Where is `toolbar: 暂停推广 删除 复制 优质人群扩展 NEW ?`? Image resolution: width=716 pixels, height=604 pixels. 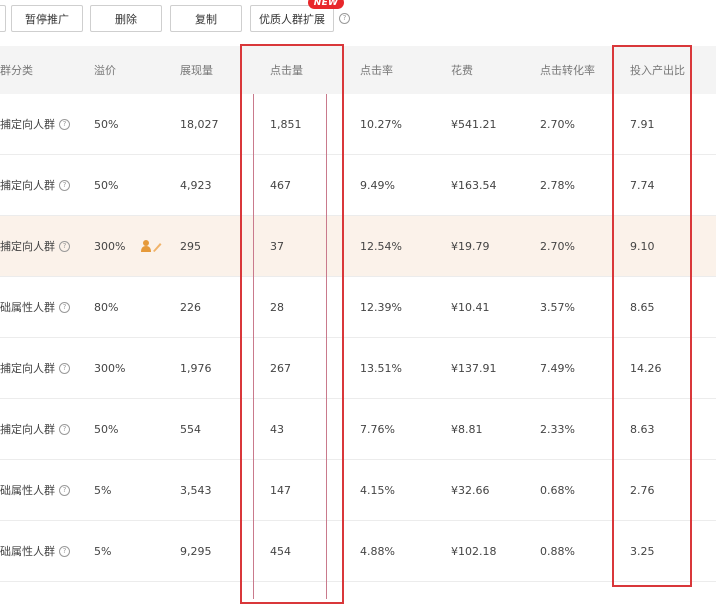
toolbar: 暂停推广 删除 复制 优质人群扩展 NEW ? is located at coordinates (358, 20).